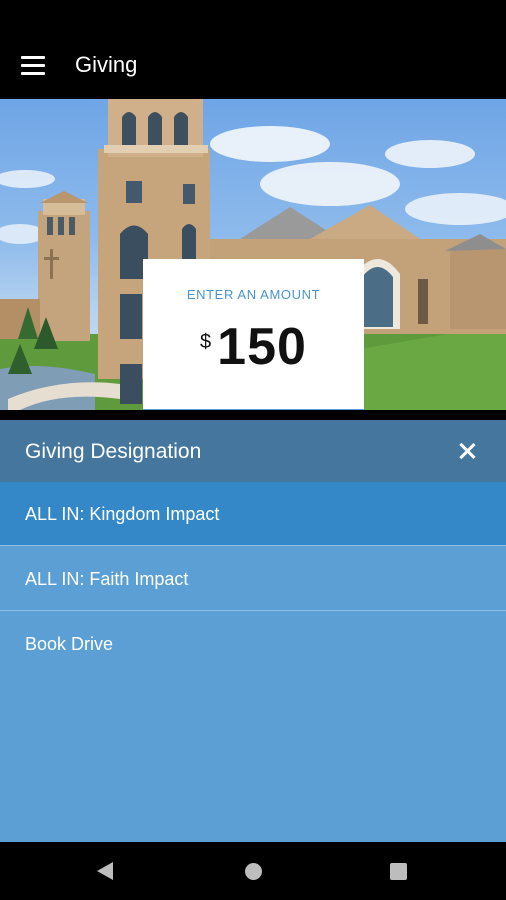 The height and width of the screenshot is (900, 506). I want to click on option-label: ALL IN: Kingdom Impact, so click(122, 514).